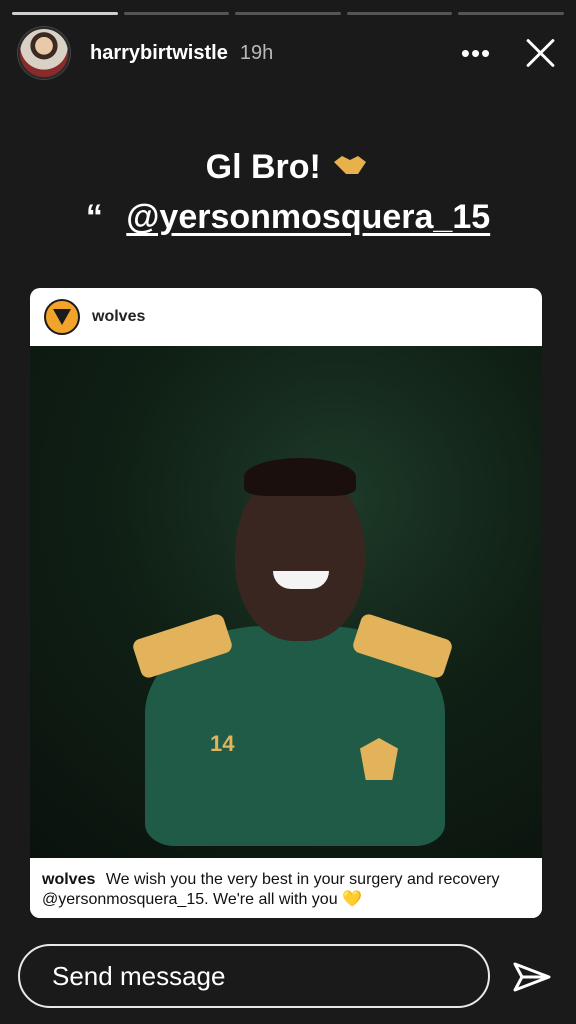  Describe the element at coordinates (288, 53) in the screenshot. I see `story-header: harrybirtwistle 19h •••` at that location.